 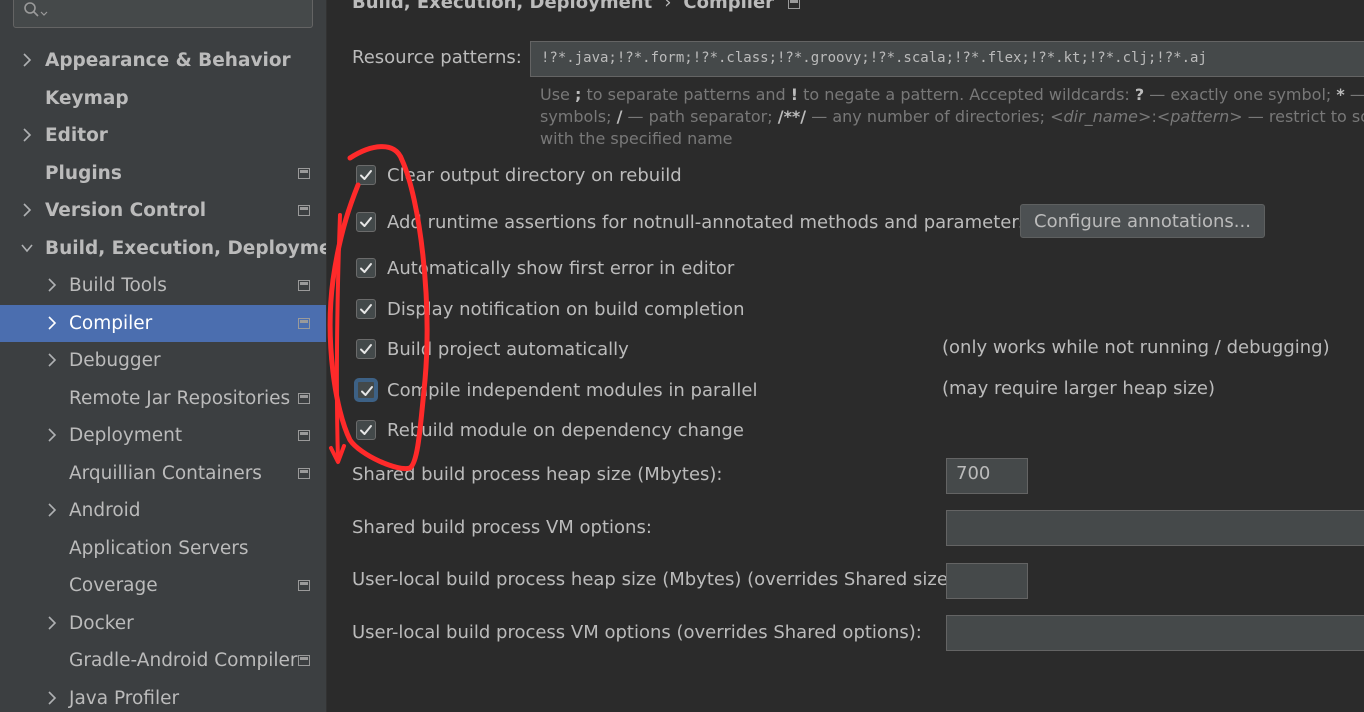 What do you see at coordinates (159, 548) in the screenshot?
I see `sidebar-item-label: Application Servers` at bounding box center [159, 548].